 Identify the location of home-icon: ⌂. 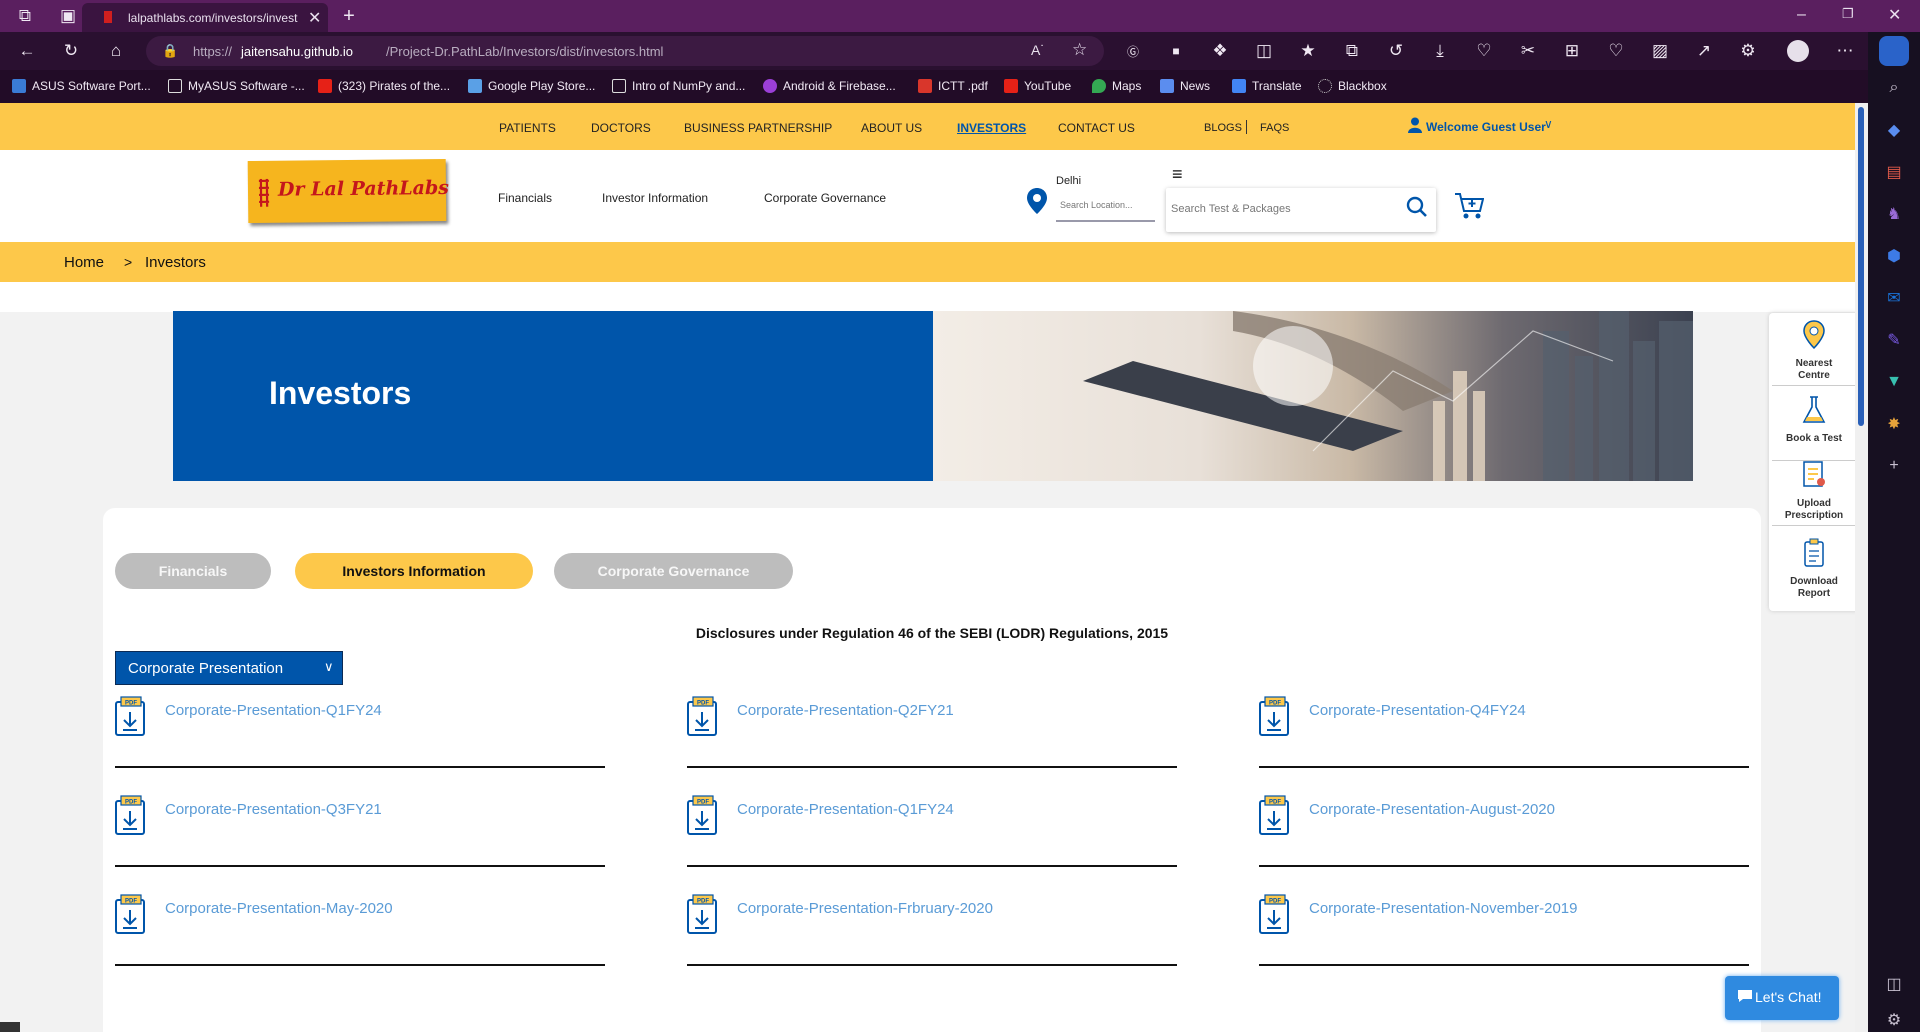
(116, 51).